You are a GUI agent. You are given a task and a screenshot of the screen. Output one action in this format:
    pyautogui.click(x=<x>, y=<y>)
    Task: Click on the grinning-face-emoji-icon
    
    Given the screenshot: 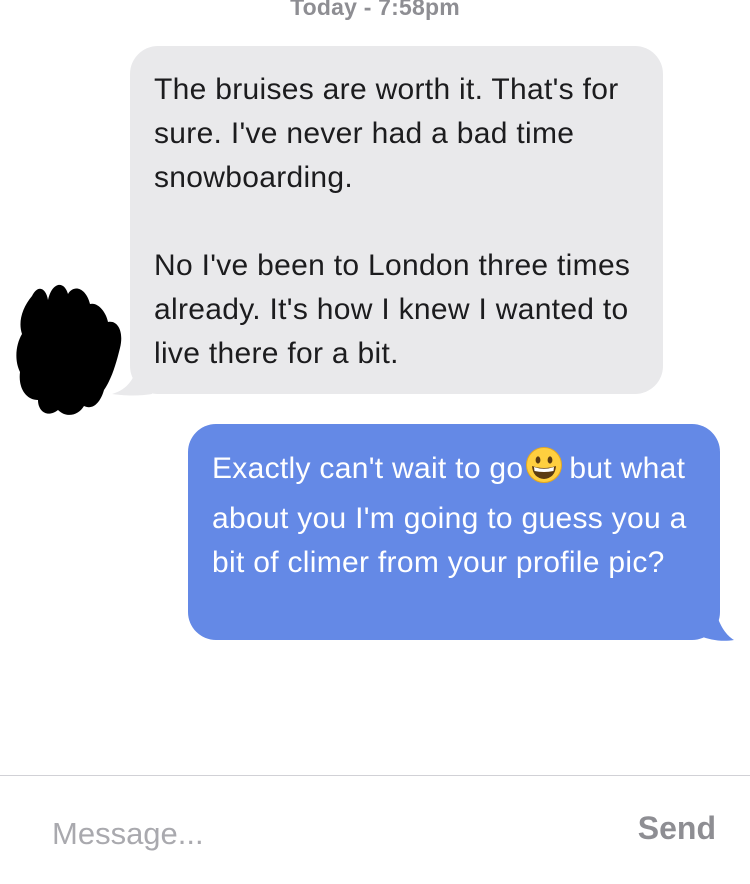 What is the action you would take?
    pyautogui.click(x=544, y=471)
    